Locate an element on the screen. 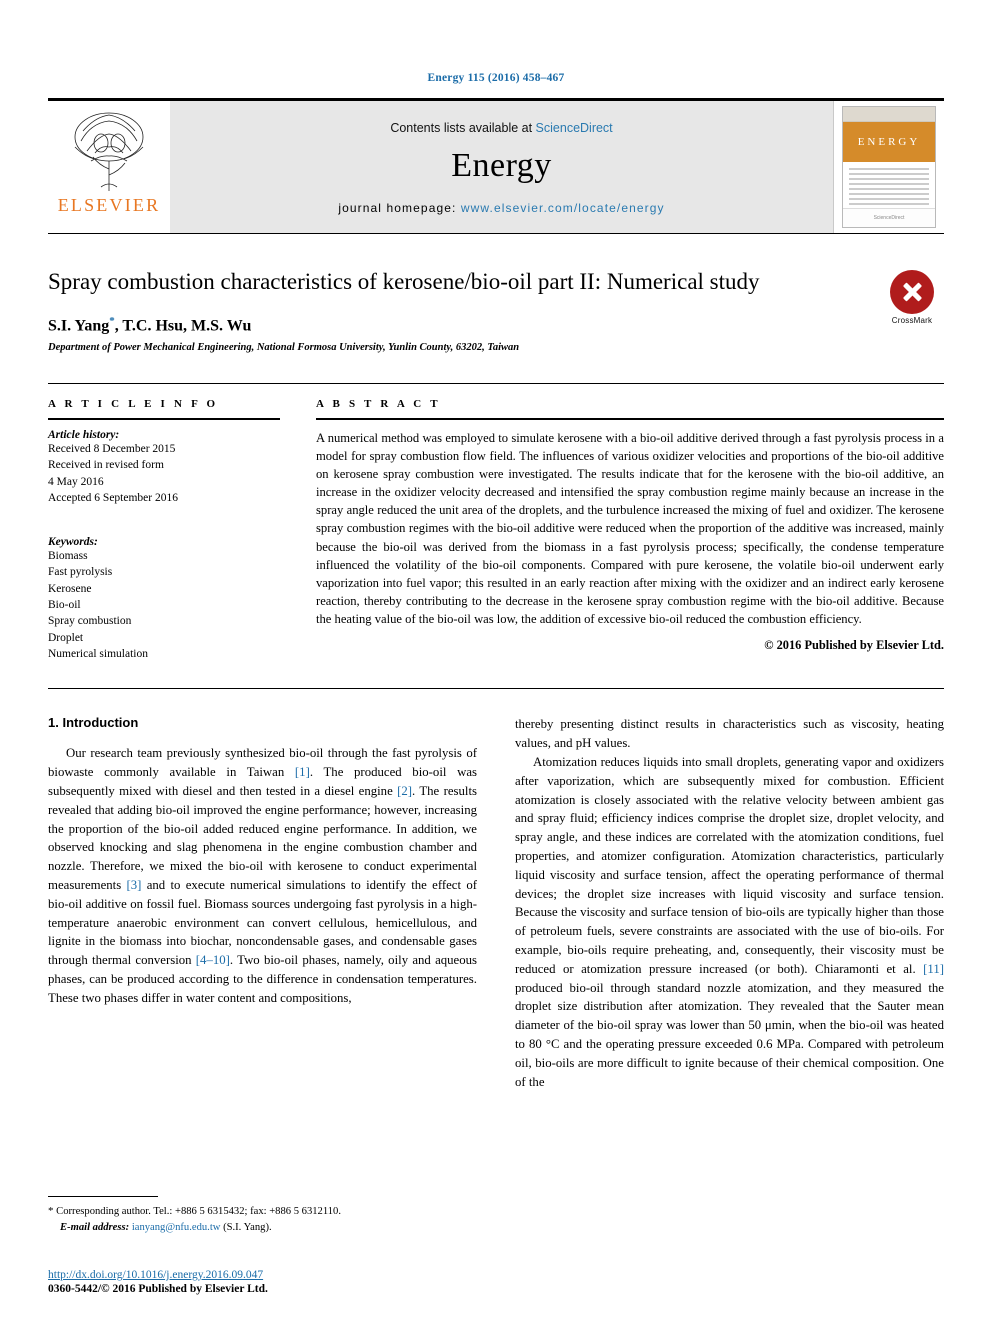 The image size is (992, 1323). citation-ref-3: [3] is located at coordinates (134, 885).